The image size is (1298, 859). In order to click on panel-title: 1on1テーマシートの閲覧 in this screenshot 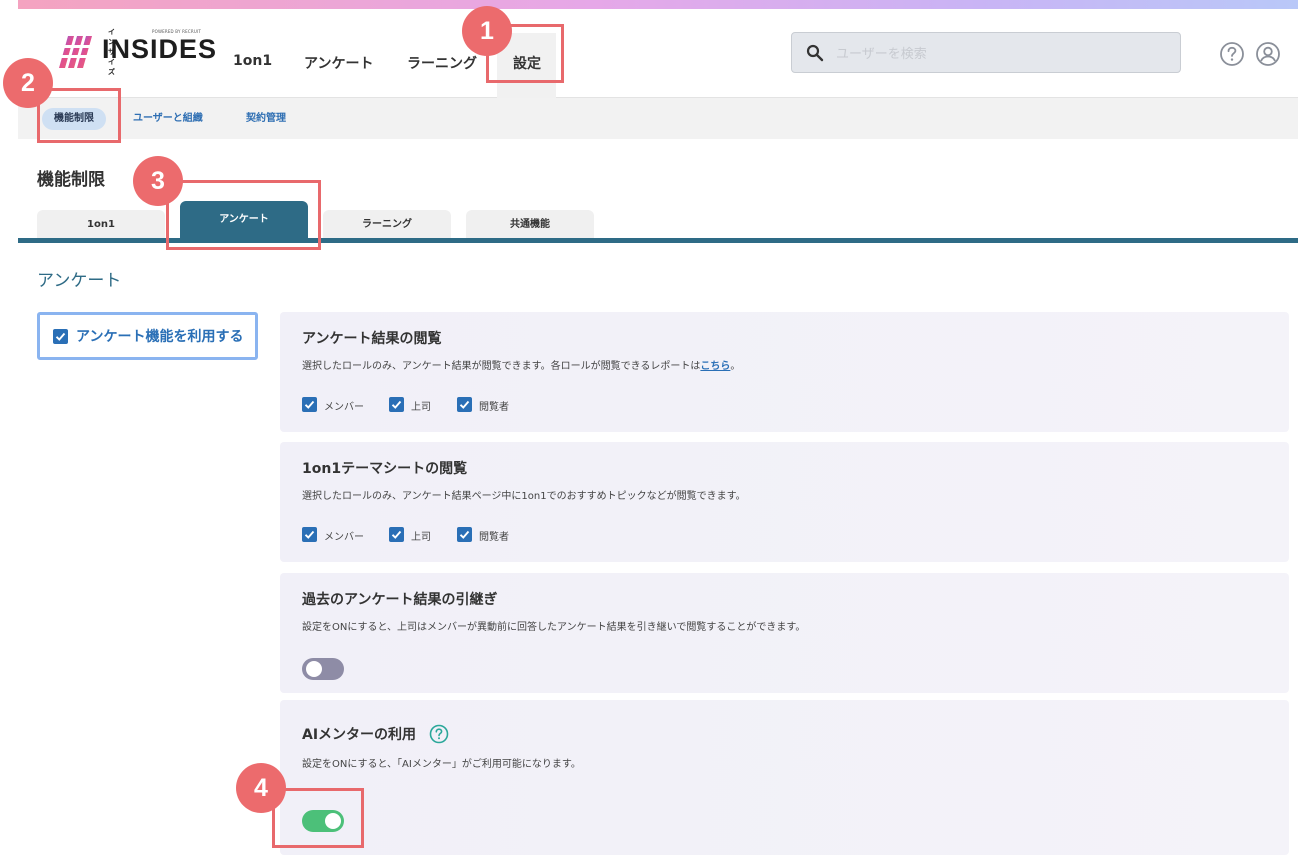, I will do `click(385, 469)`.